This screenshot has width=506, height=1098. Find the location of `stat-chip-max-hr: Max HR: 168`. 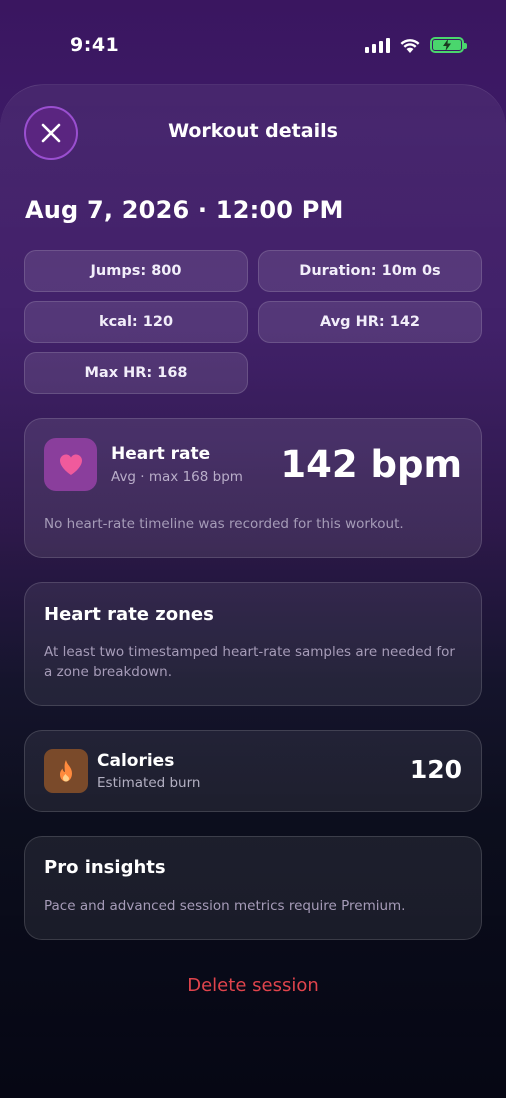

stat-chip-max-hr: Max HR: 168 is located at coordinates (136, 373).